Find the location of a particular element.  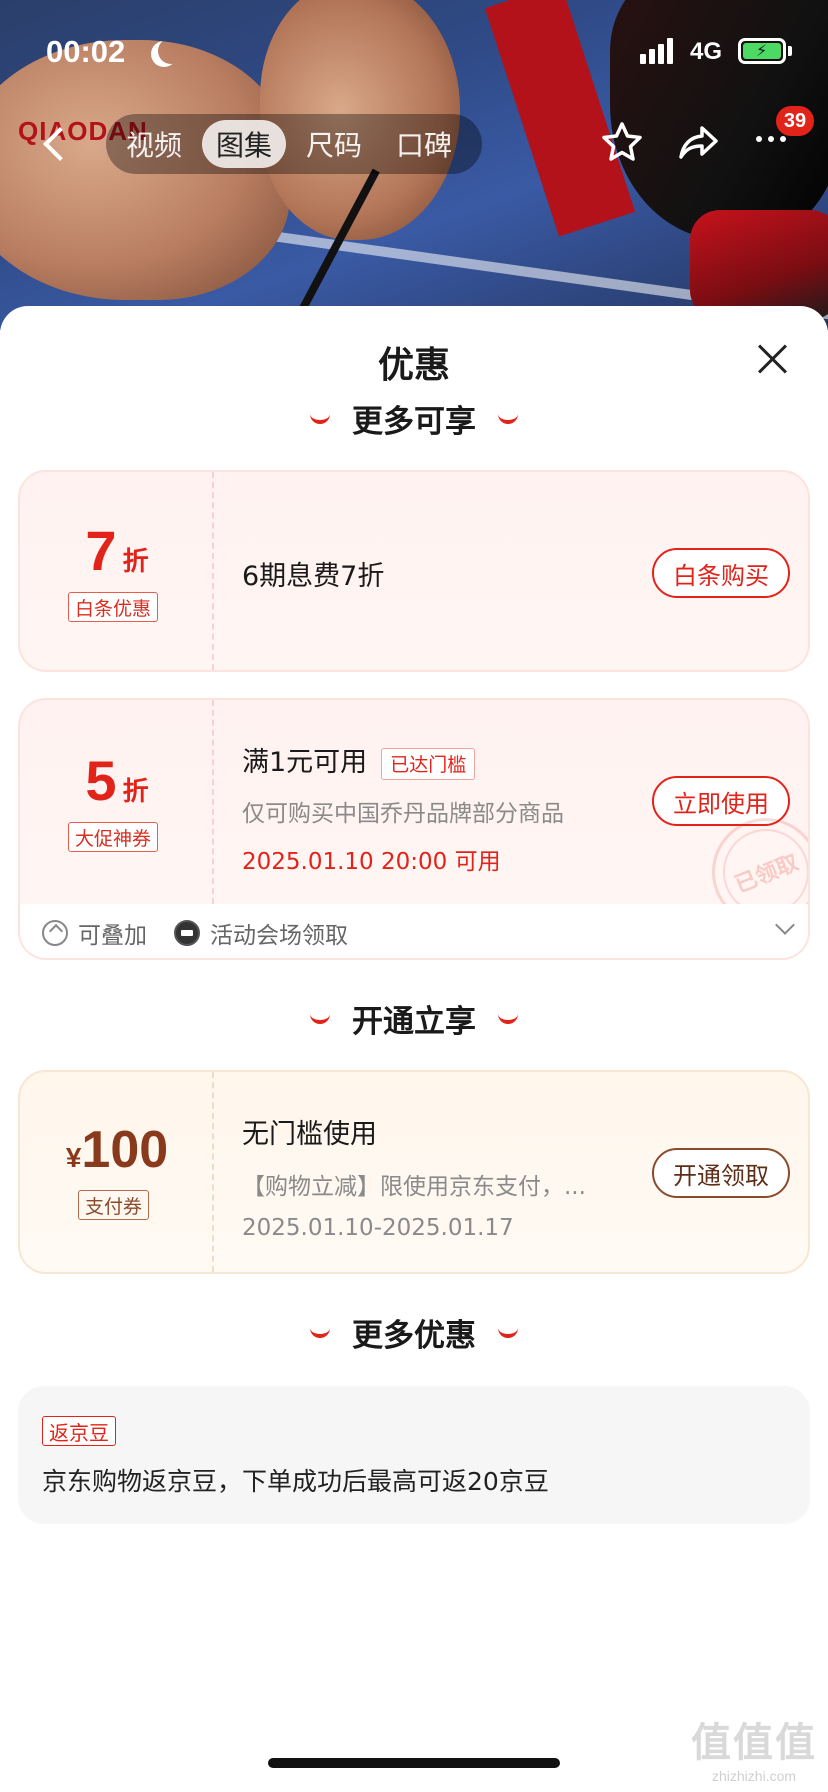

tab-gallery: 图集 is located at coordinates (244, 144).